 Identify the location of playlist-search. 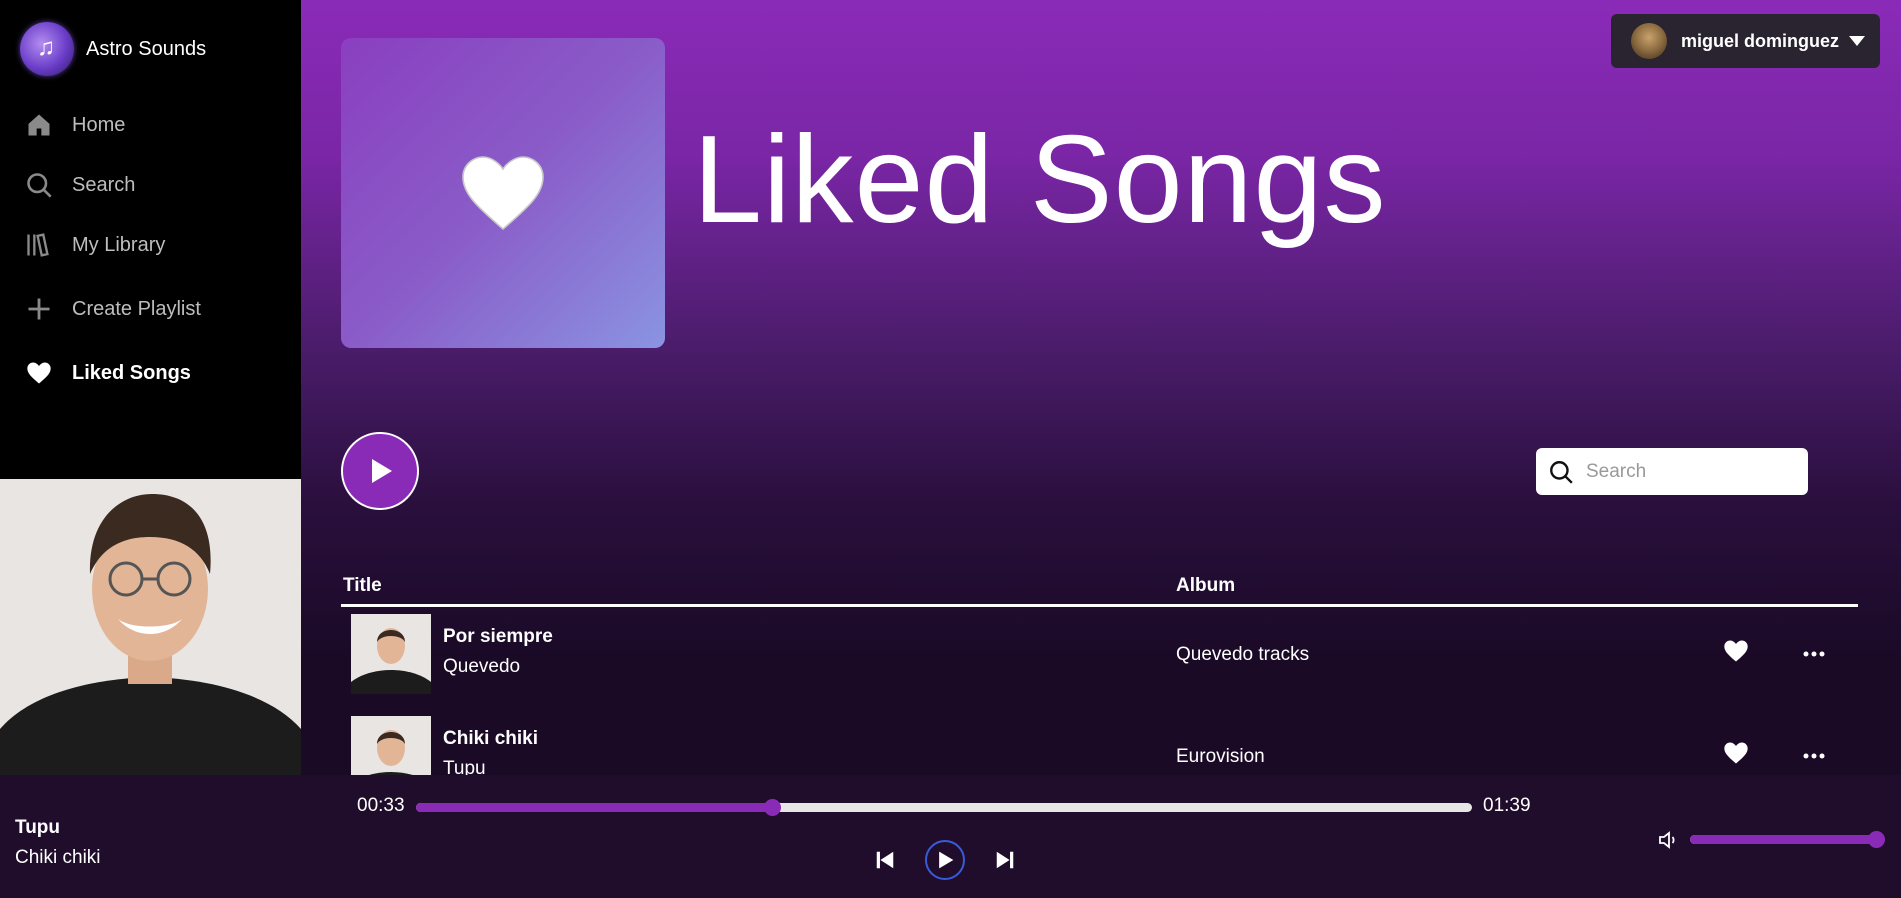
(1672, 471).